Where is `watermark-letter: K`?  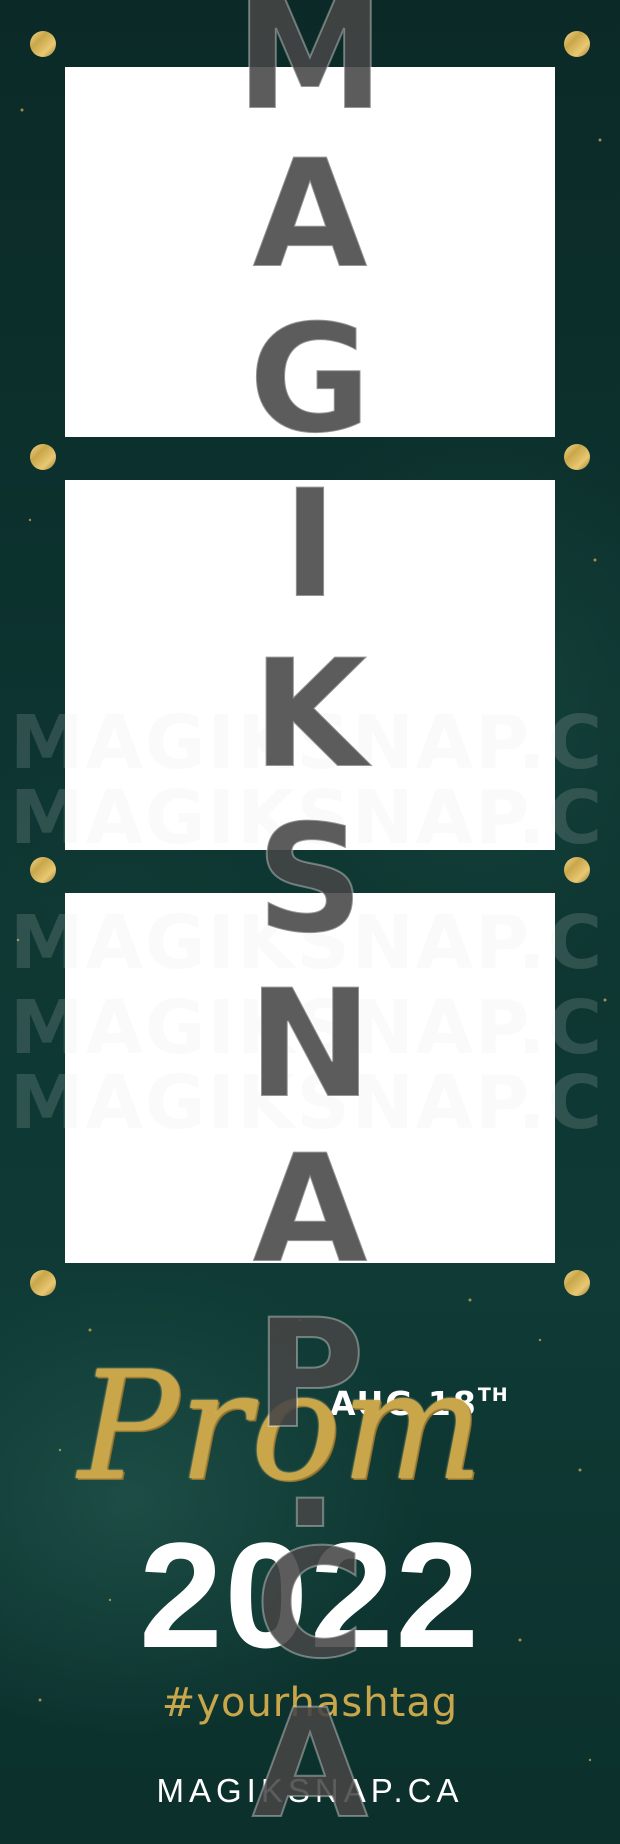 watermark-letter: K is located at coordinates (310, 715).